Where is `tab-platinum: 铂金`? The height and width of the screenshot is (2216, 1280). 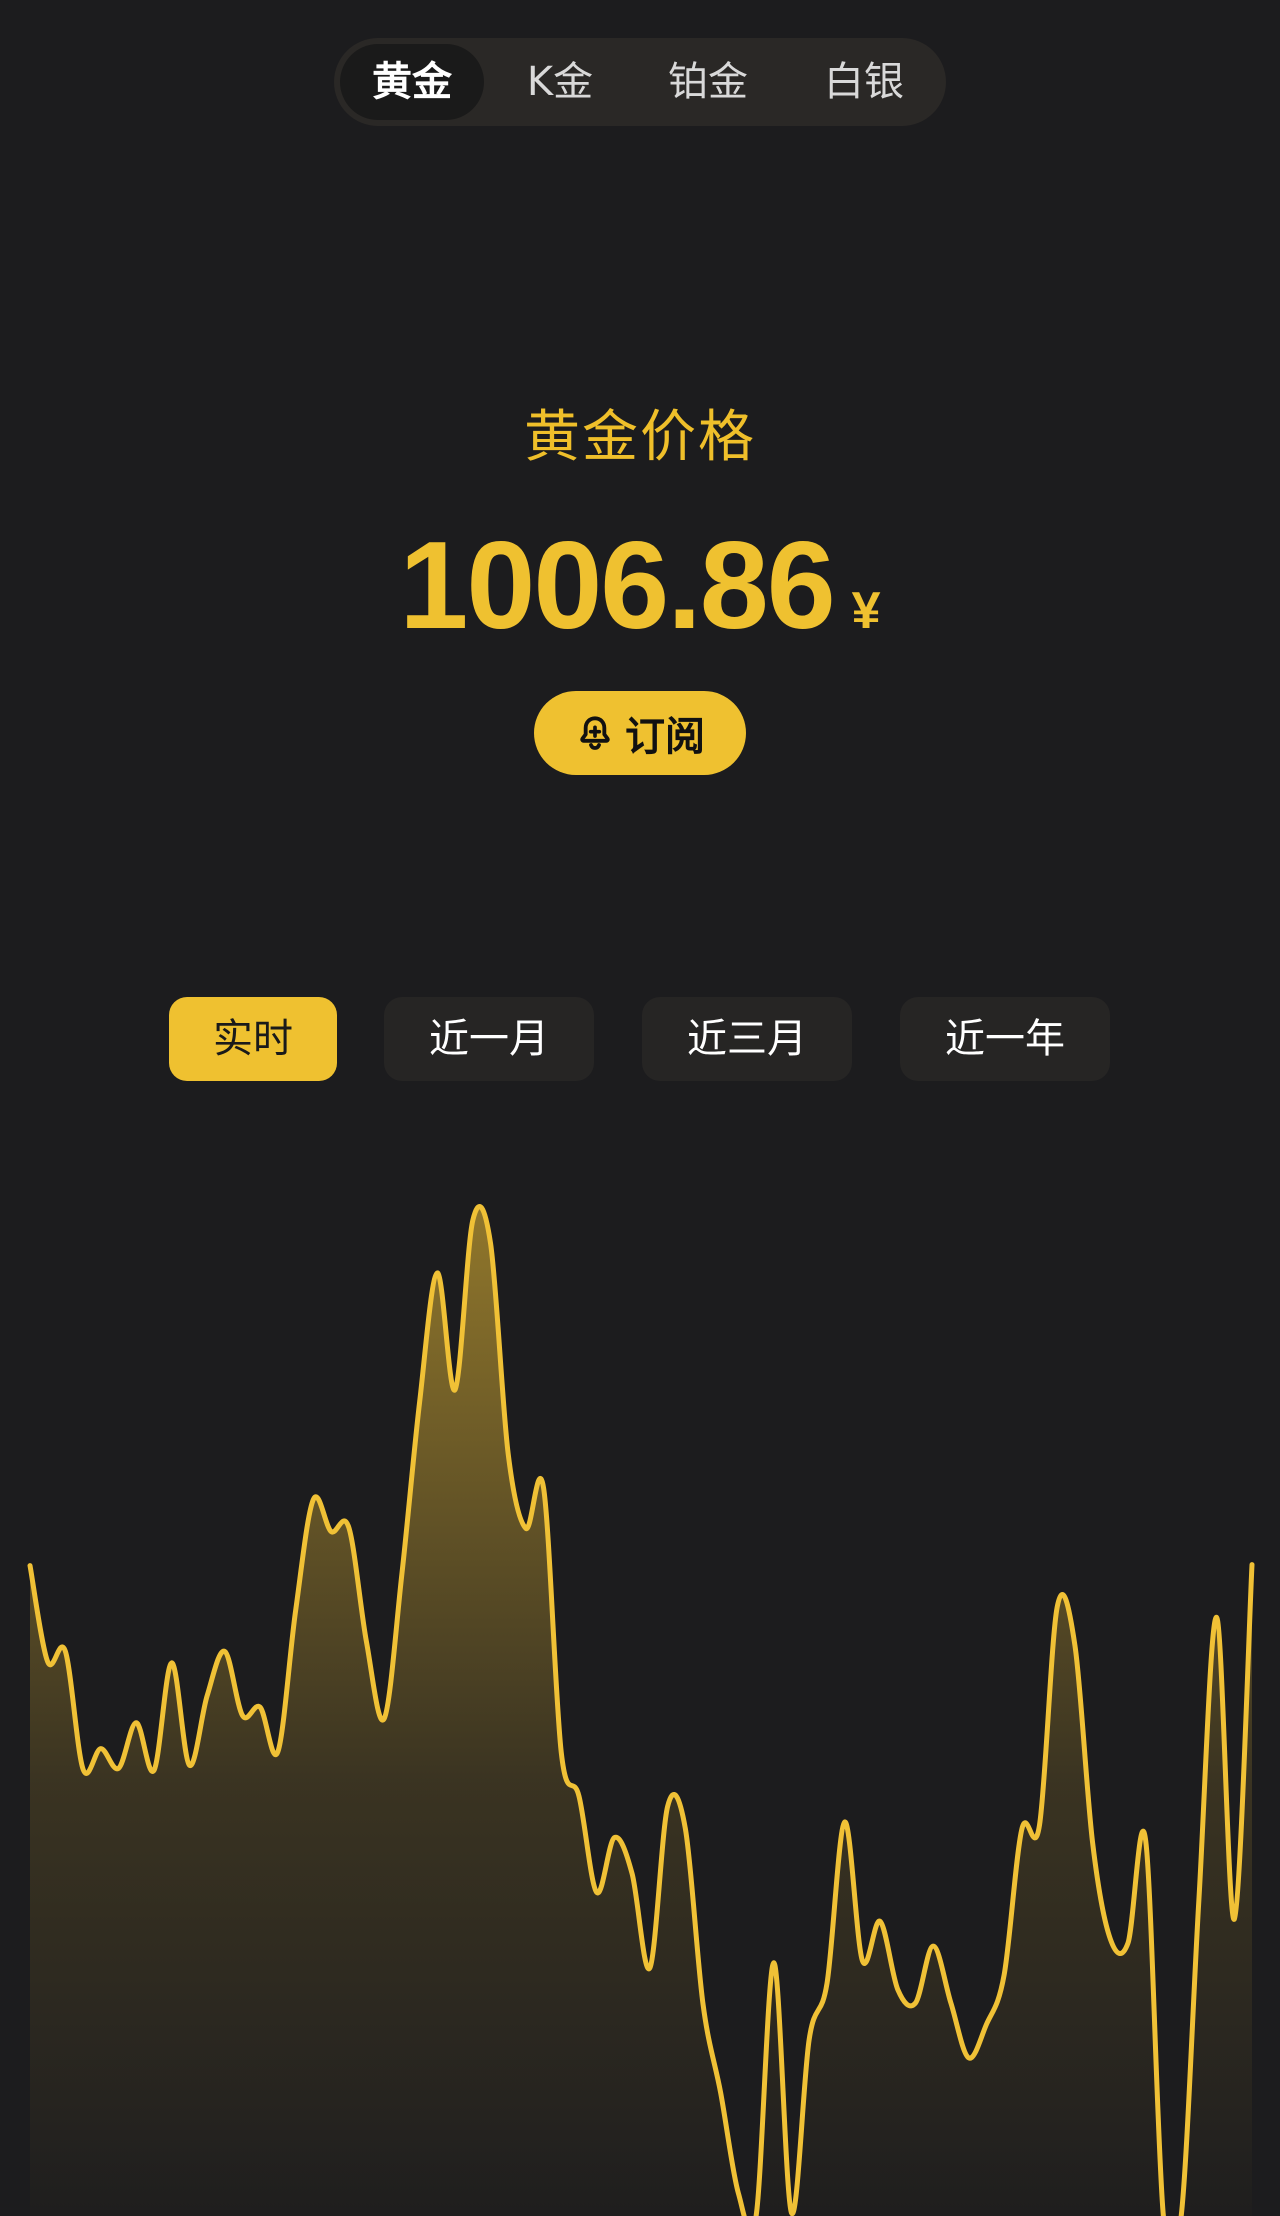
tab-platinum: 铂金 is located at coordinates (708, 82).